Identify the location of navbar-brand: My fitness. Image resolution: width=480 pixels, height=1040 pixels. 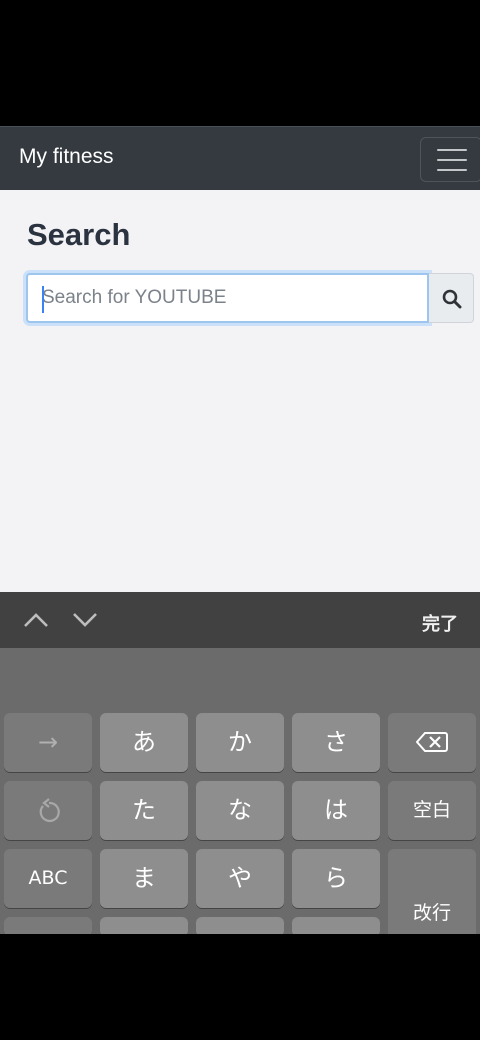
(66, 157).